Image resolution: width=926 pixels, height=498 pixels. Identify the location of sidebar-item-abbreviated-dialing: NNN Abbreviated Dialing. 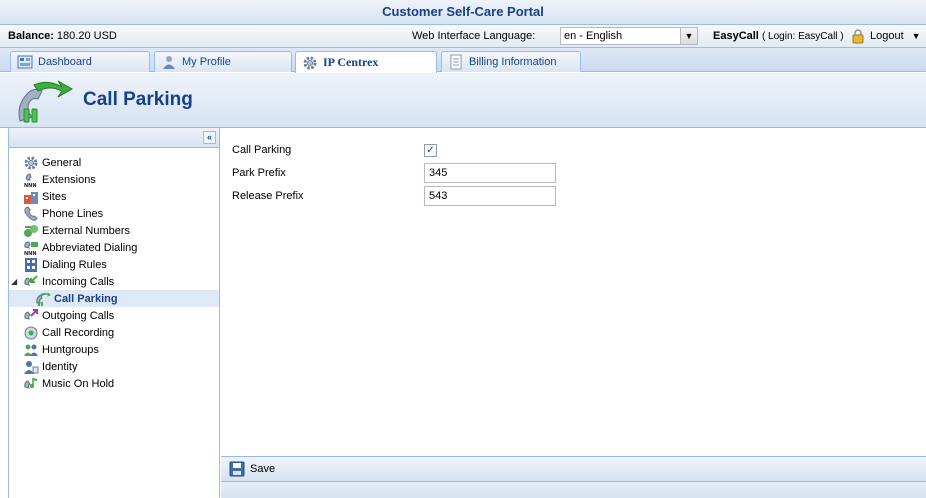
(114, 247).